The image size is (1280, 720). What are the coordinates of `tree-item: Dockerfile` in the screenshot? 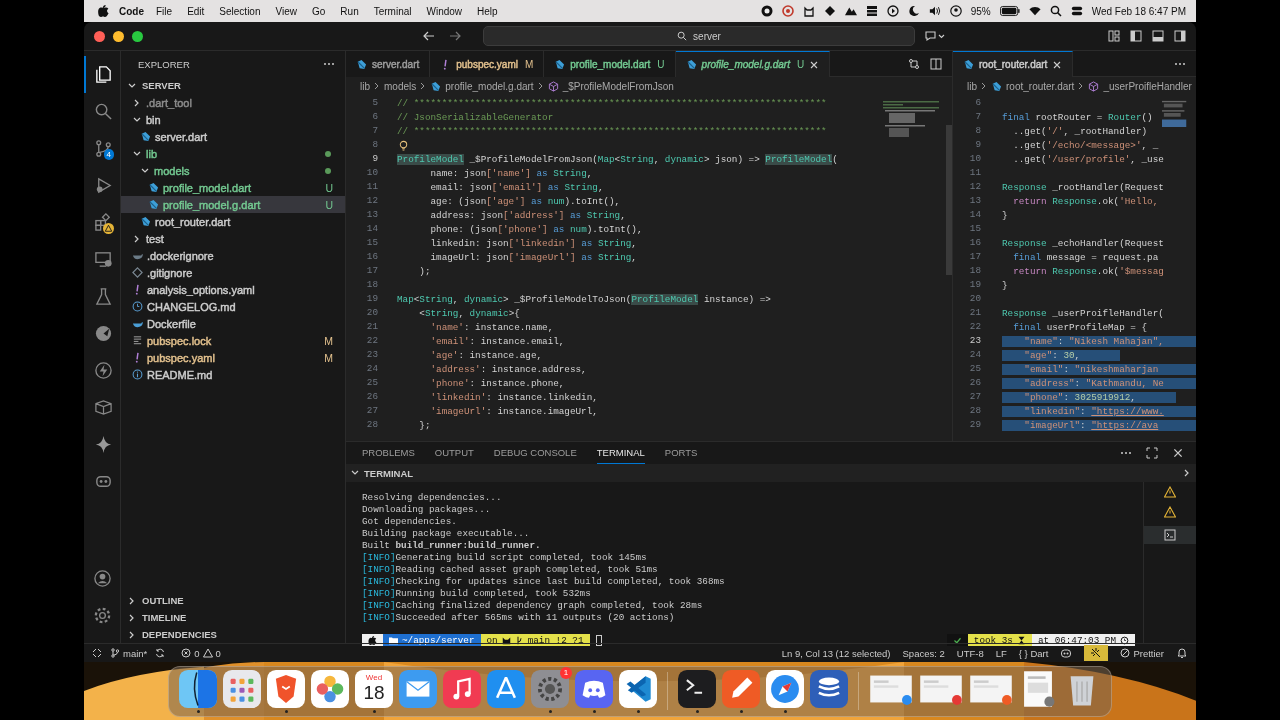 It's located at (233, 323).